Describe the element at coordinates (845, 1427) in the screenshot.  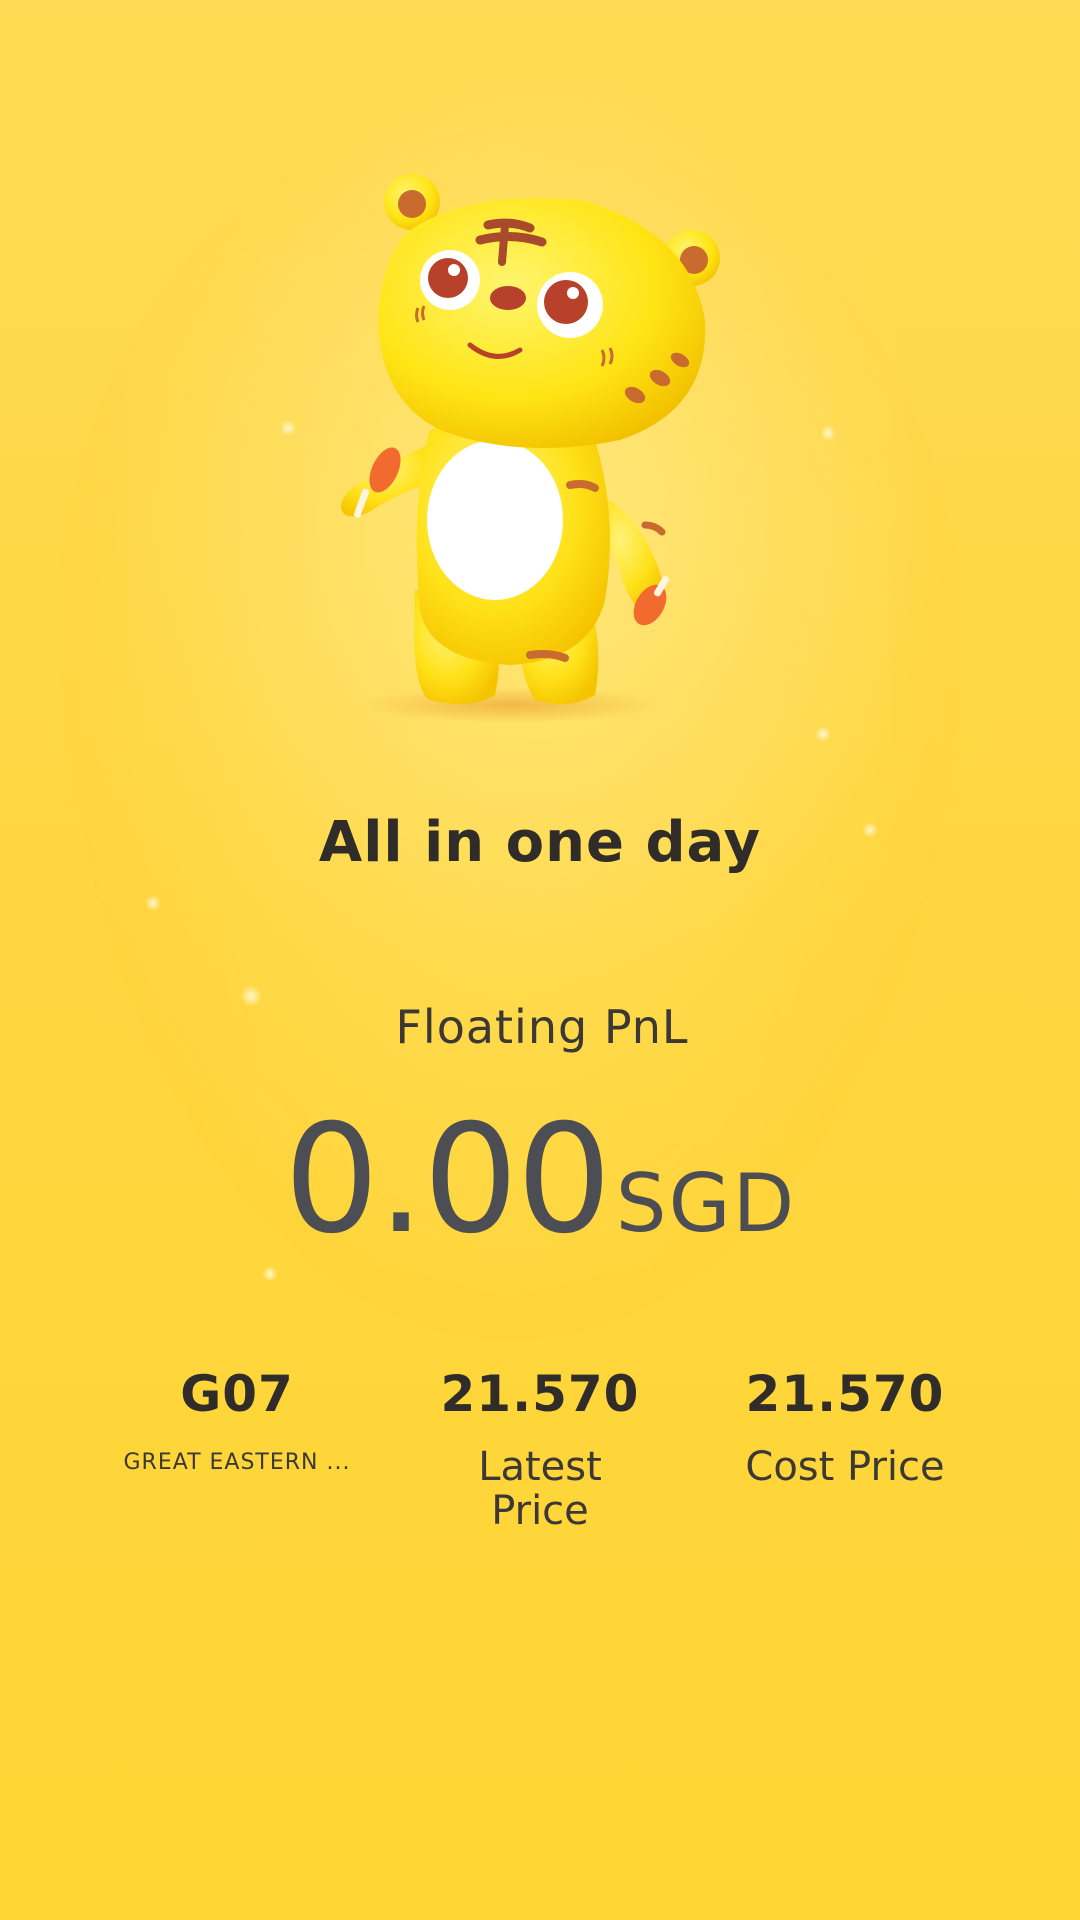
I see `stat-cost-price: 21.570 Cost Price` at that location.